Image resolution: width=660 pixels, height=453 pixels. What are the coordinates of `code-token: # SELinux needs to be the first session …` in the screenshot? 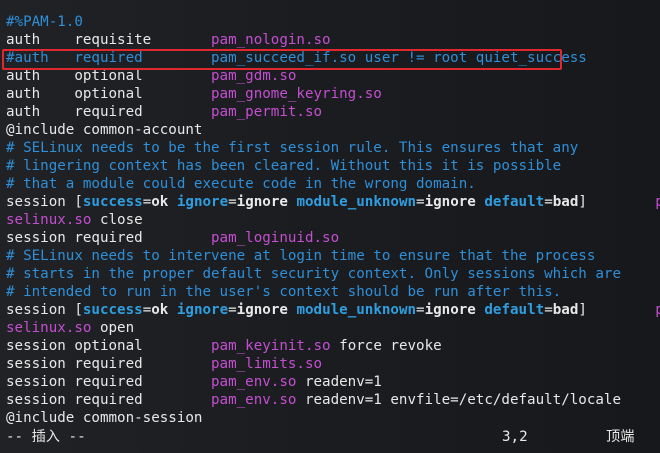 It's located at (292, 148).